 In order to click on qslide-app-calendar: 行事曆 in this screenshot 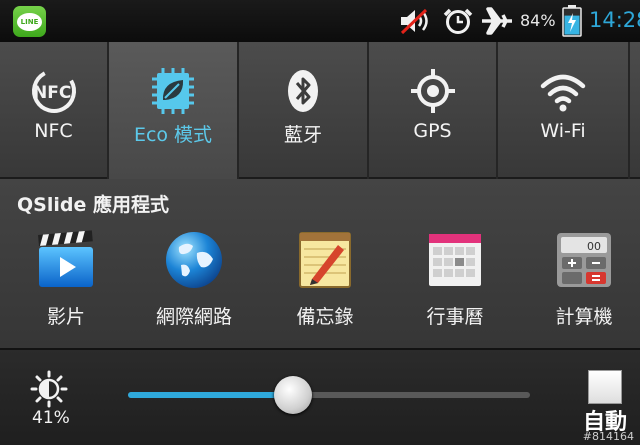, I will do `click(455, 284)`.